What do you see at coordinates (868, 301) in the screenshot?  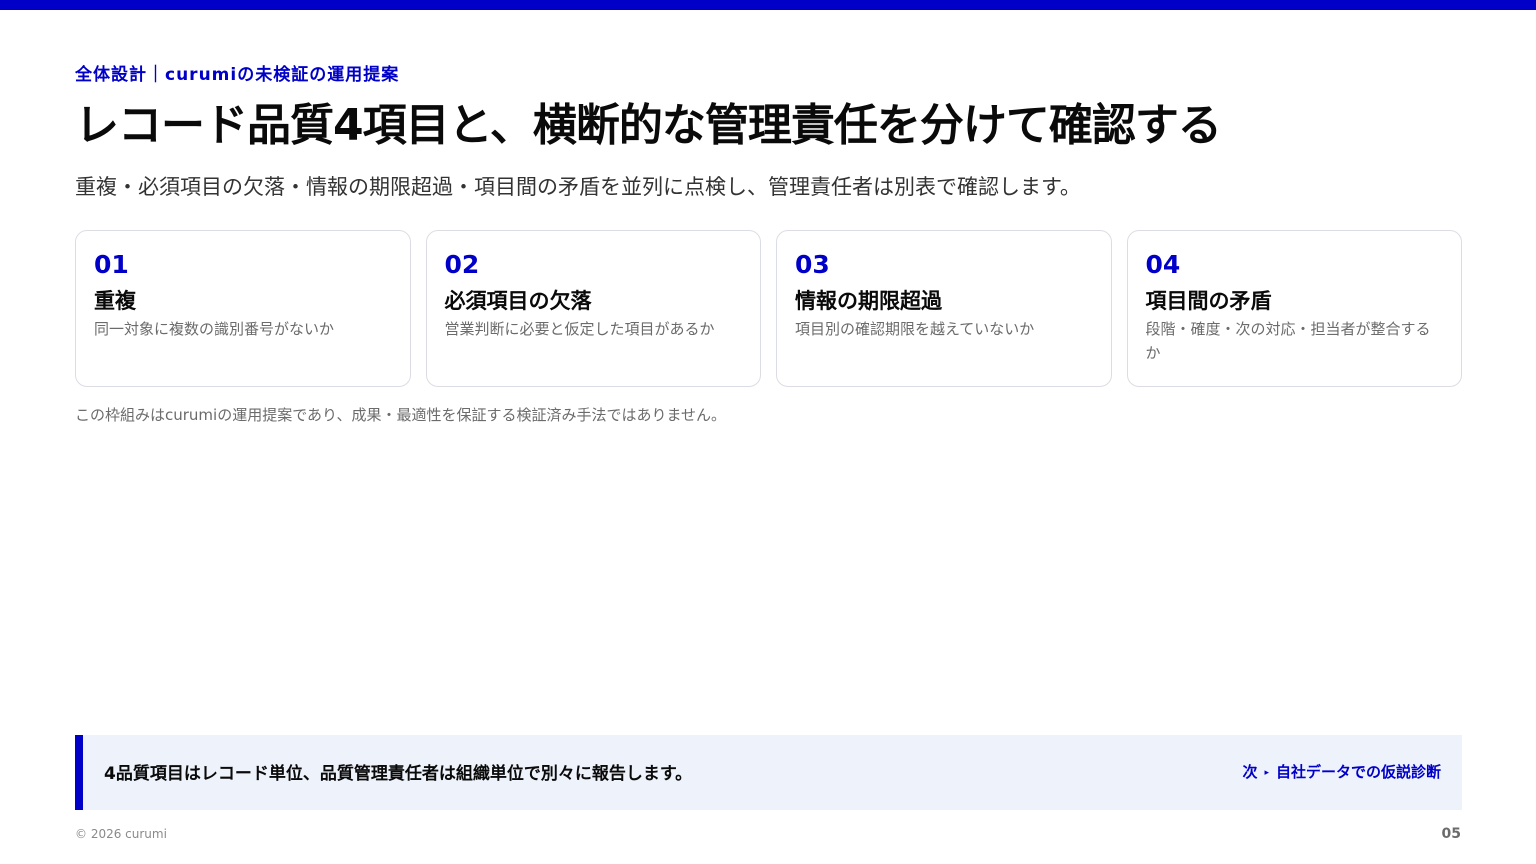 I see `card-title: 情報の期限超過` at bounding box center [868, 301].